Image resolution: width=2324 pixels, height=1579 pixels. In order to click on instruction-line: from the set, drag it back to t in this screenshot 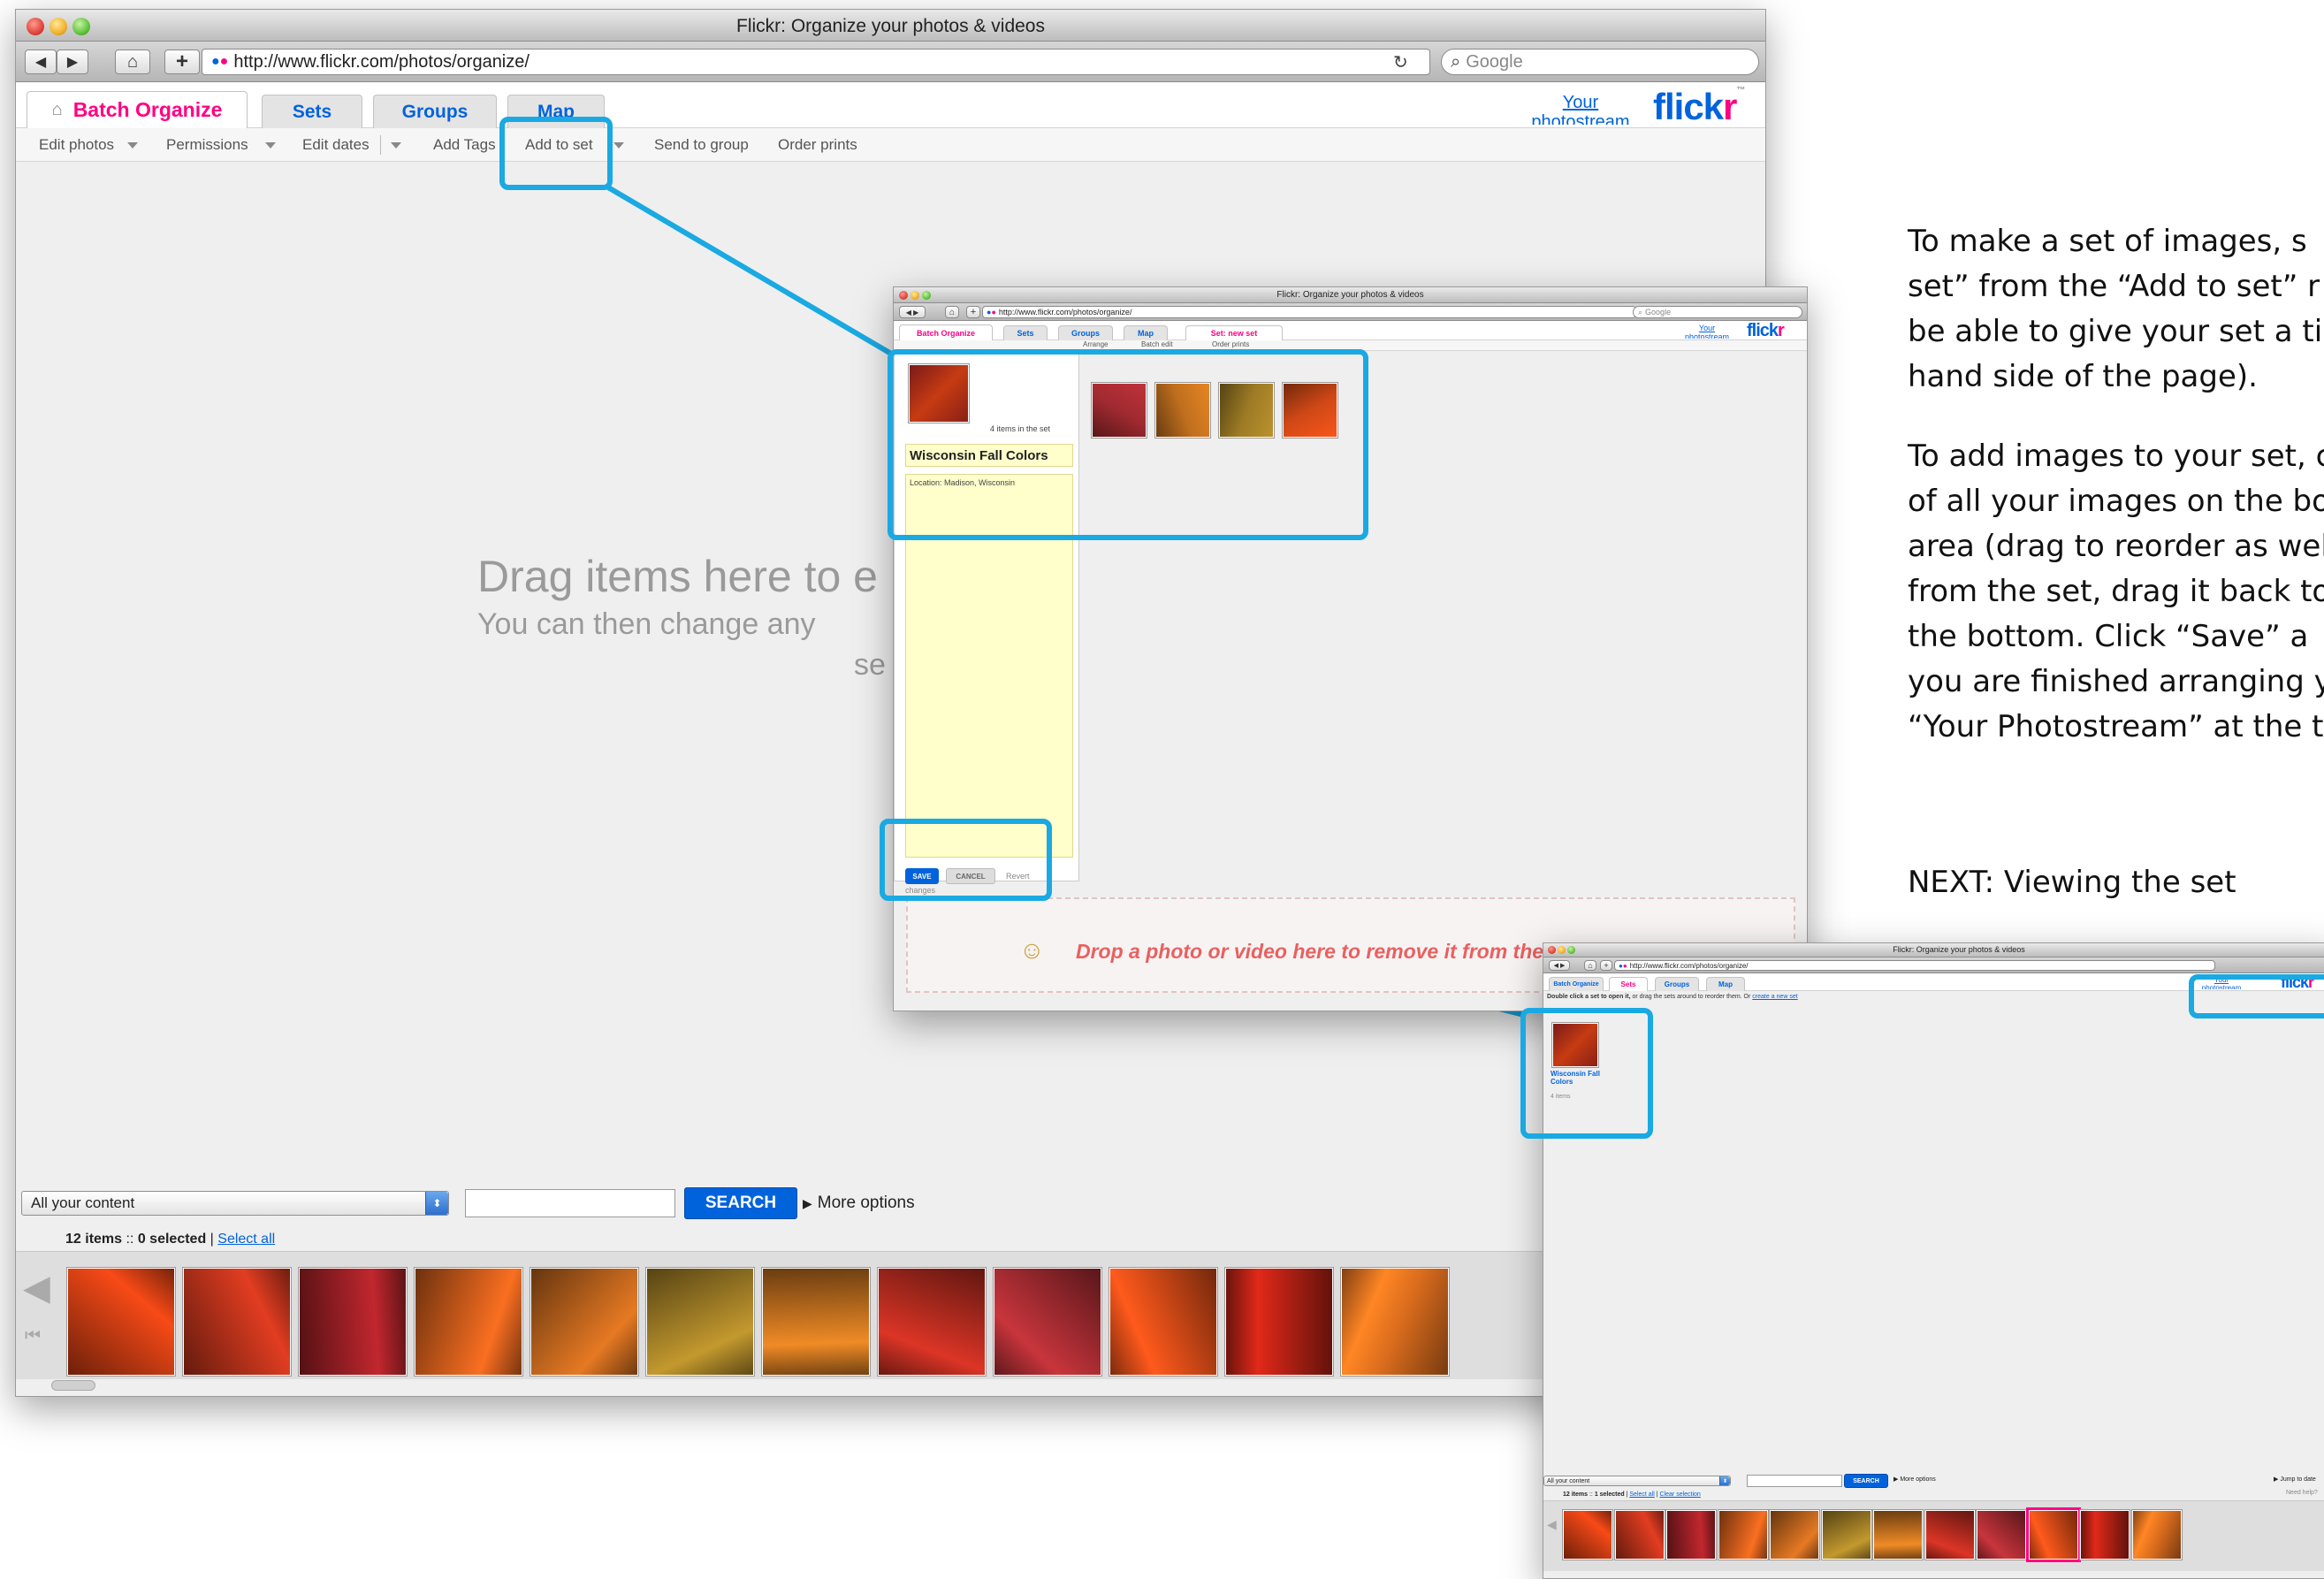, I will do `click(2116, 591)`.